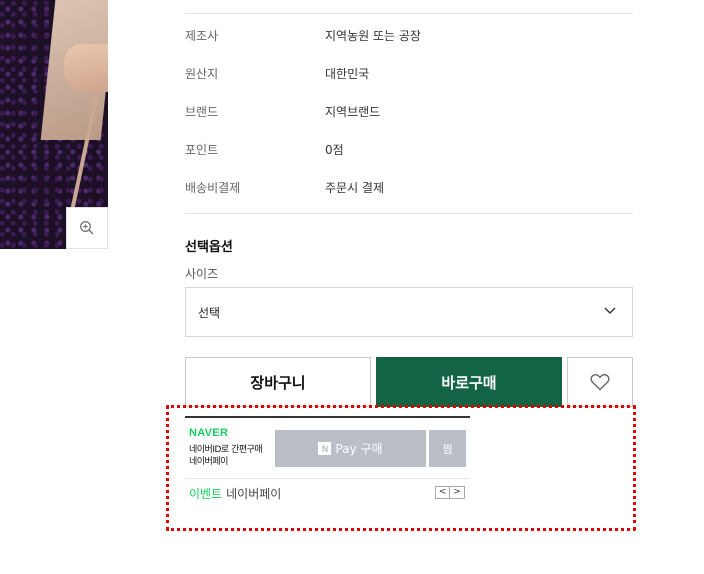 This screenshot has width=704, height=574. Describe the element at coordinates (209, 433) in the screenshot. I see `naver-logo: NAVER` at that location.